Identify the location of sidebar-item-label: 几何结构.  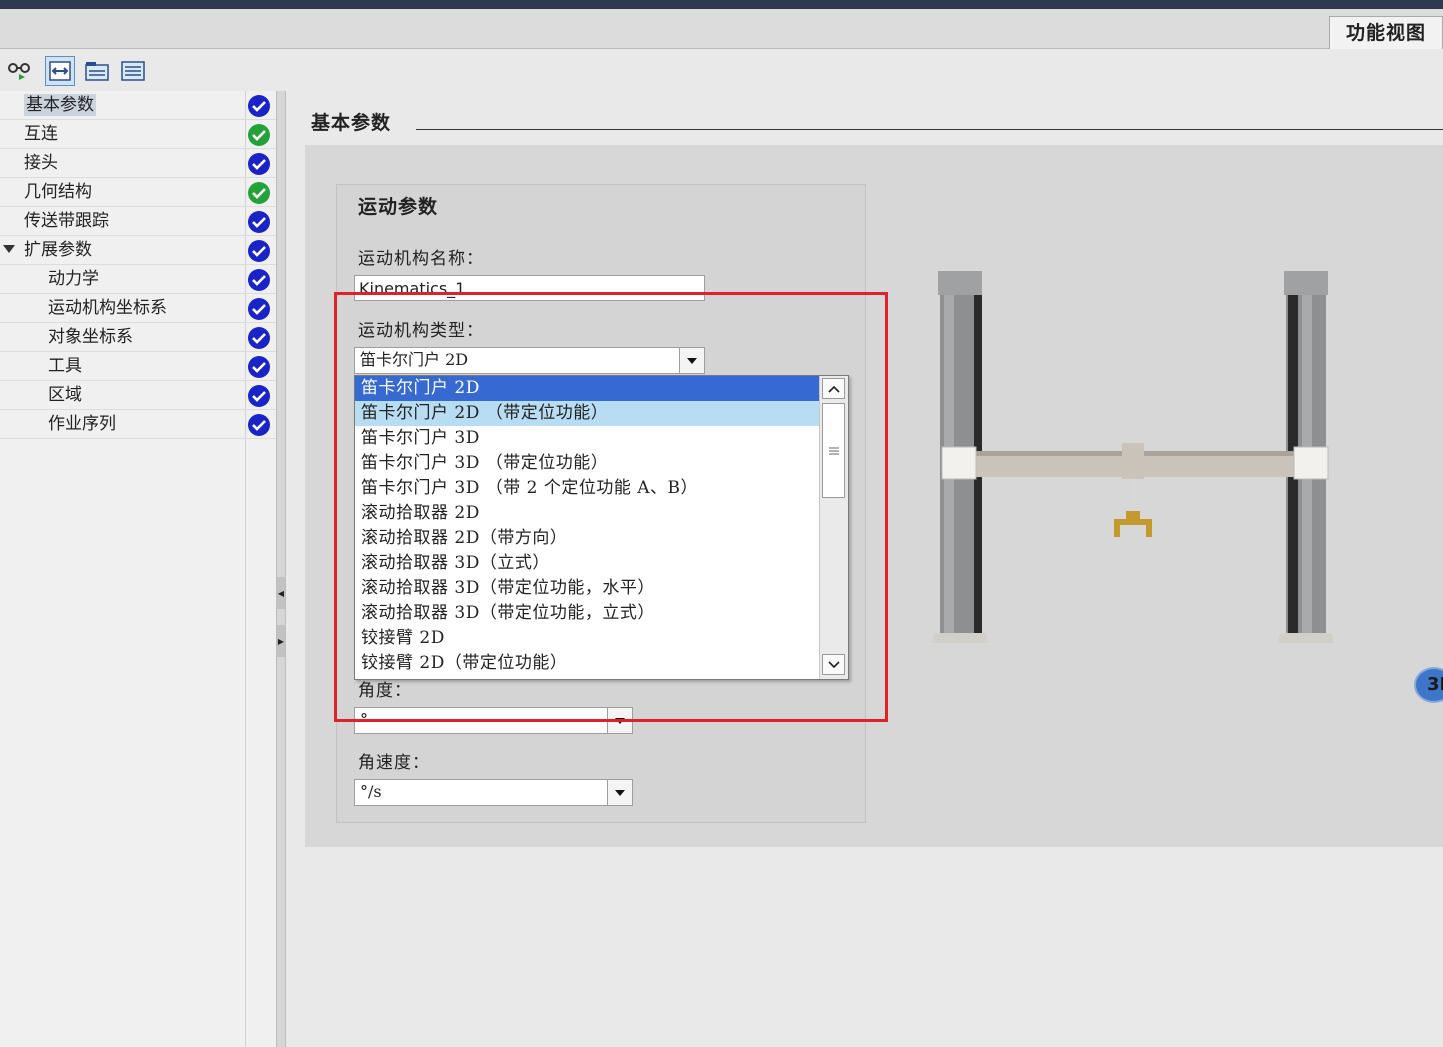
(58, 192).